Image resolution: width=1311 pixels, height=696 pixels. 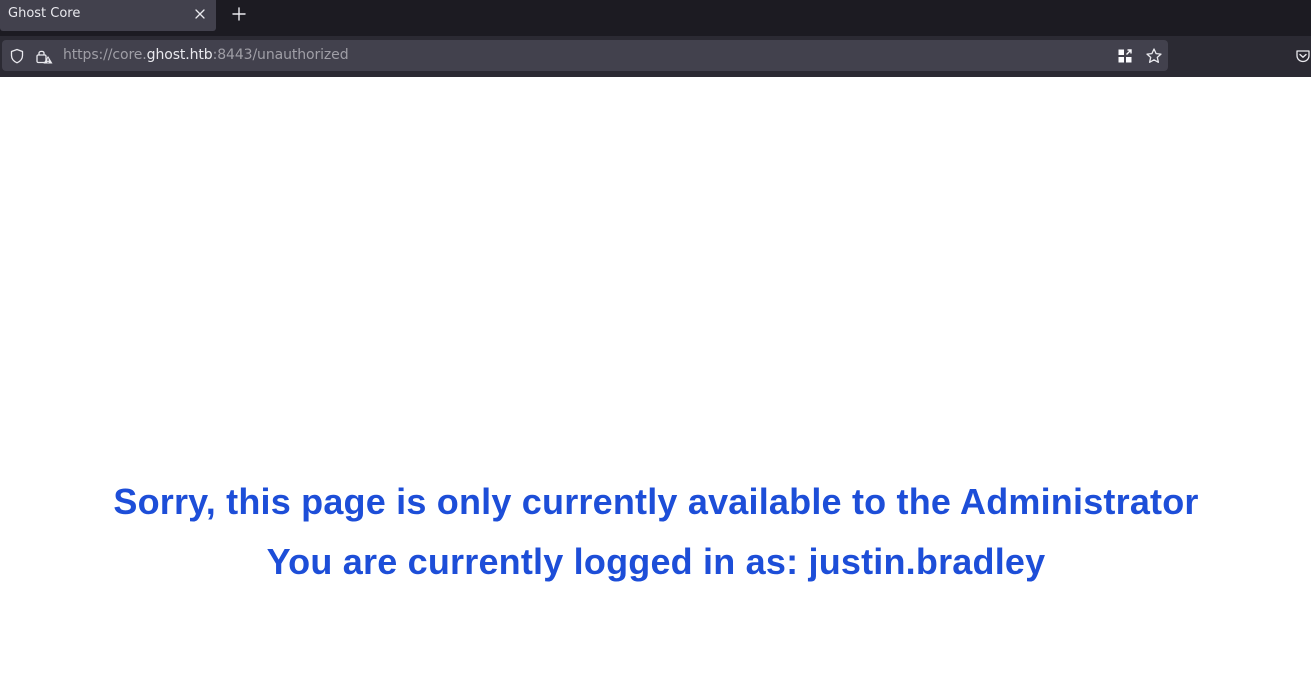 What do you see at coordinates (1154, 56) in the screenshot?
I see `star-icon` at bounding box center [1154, 56].